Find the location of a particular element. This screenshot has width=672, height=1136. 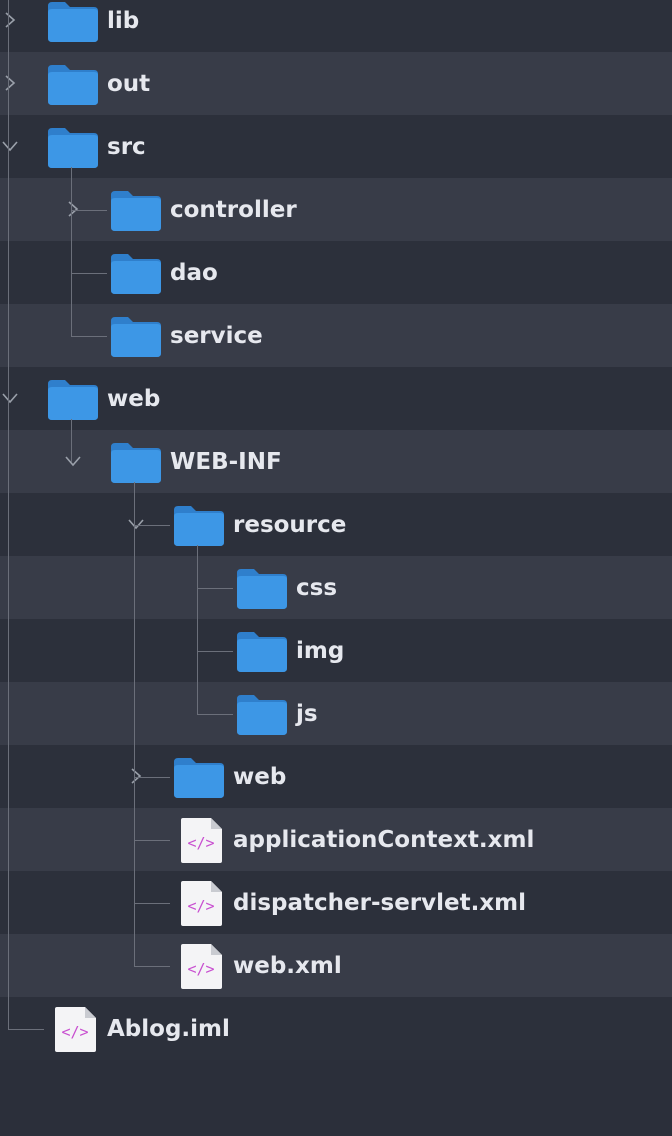

tree-row-web-2: web is located at coordinates (336, 776).